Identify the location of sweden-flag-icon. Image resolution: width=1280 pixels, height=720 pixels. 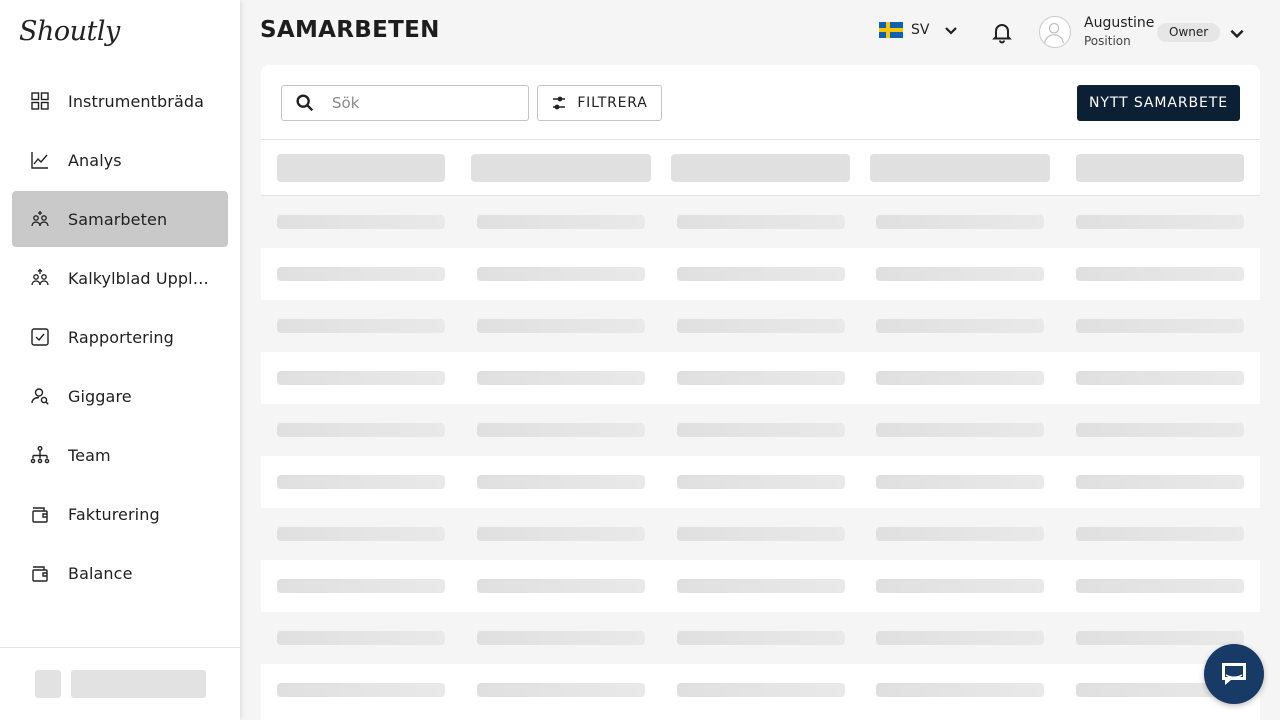
(891, 30).